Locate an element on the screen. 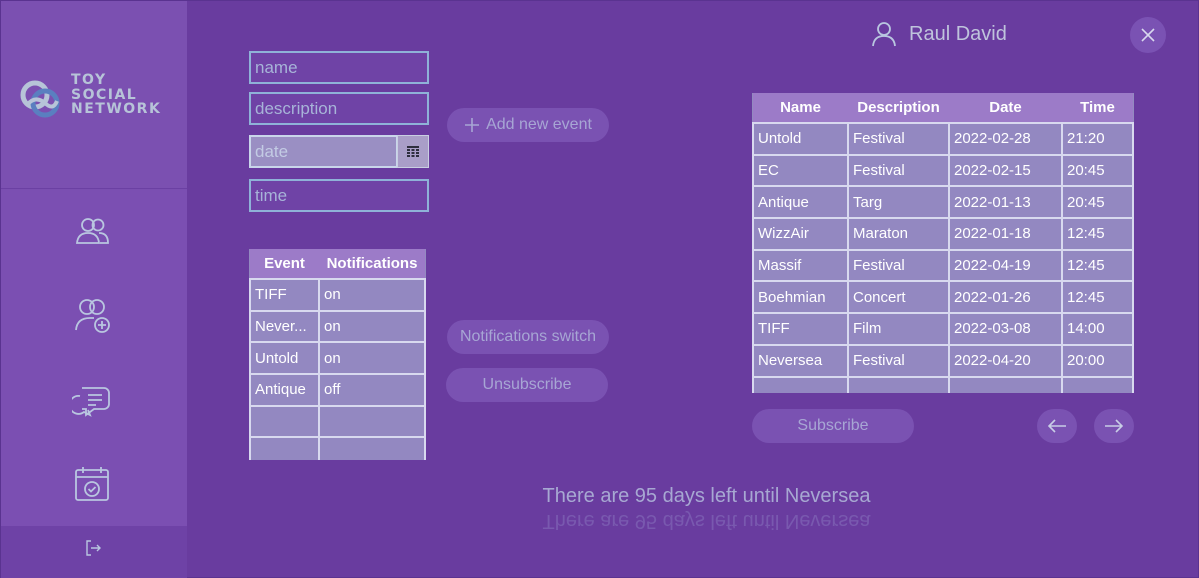 The image size is (1199, 578). table-row: Untold Festival 2022-02-28 21:20 is located at coordinates (943, 139).